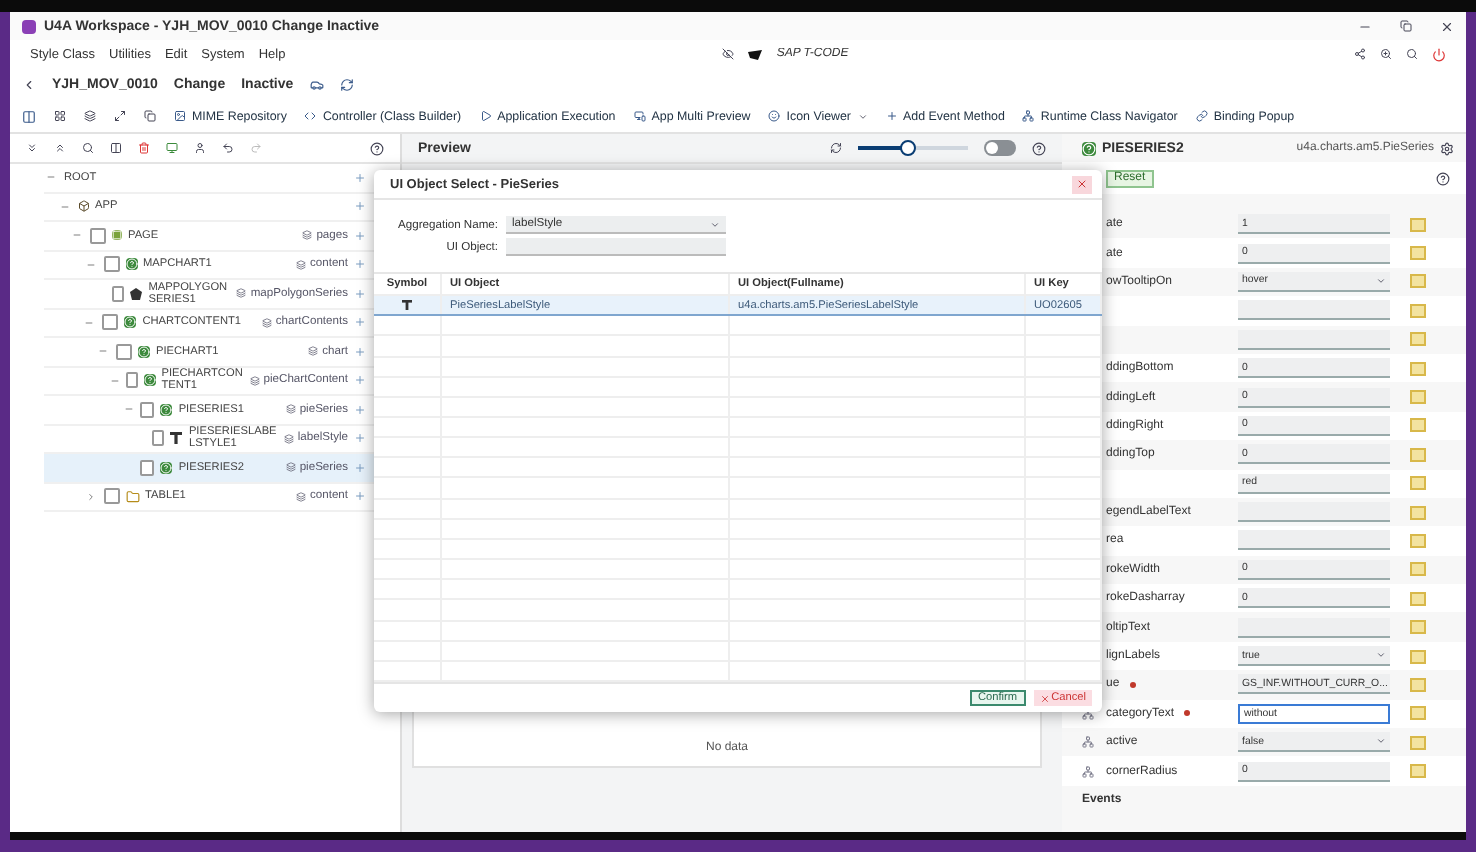  I want to click on back-icon, so click(29, 84).